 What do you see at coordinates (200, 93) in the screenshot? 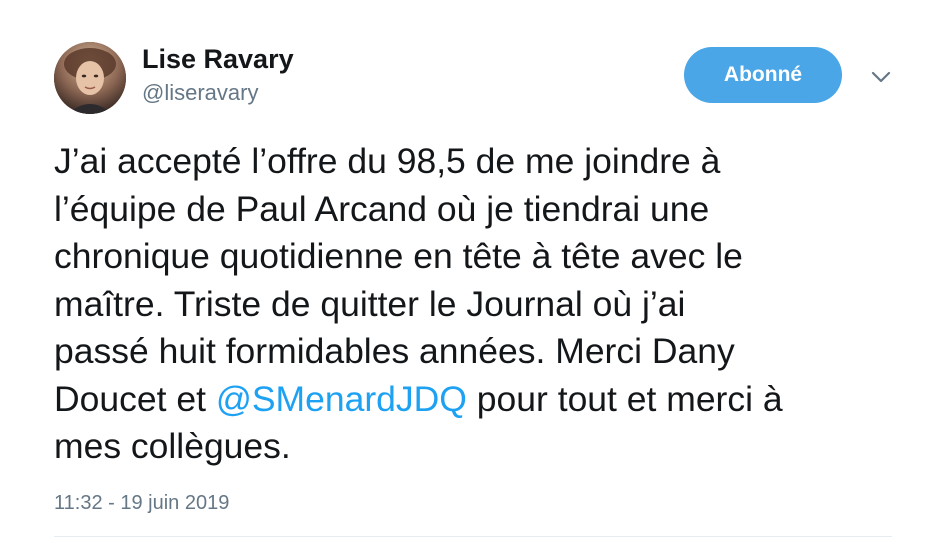
I see `author-handle: @liseravary` at bounding box center [200, 93].